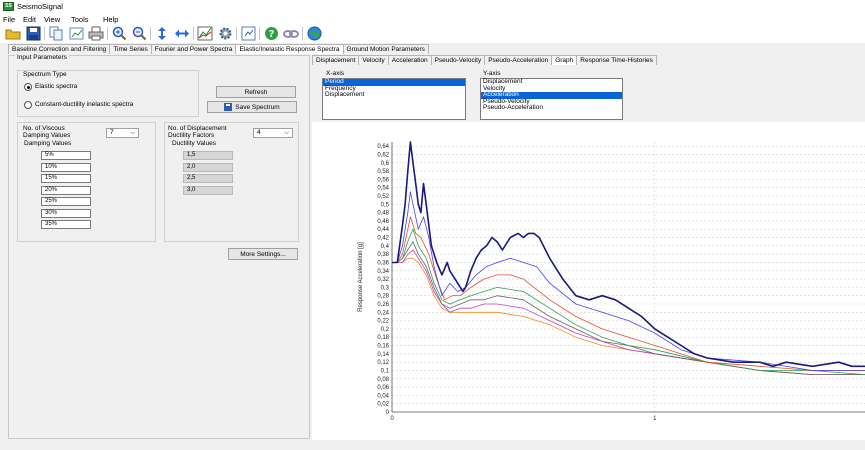 This screenshot has height=450, width=865. Describe the element at coordinates (208, 155) in the screenshot. I see `ductility-cell: 1,5` at that location.